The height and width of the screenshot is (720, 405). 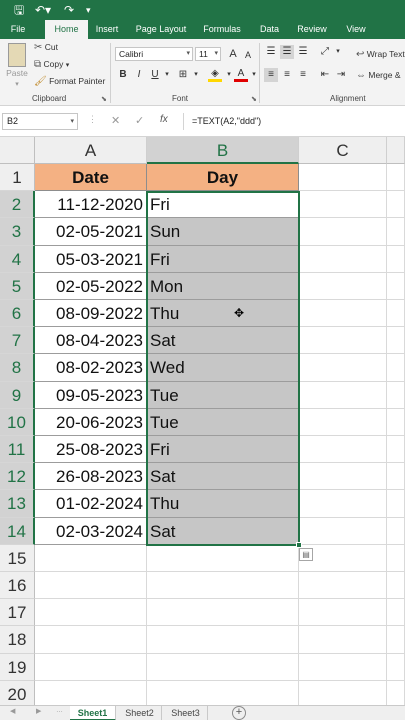 I want to click on row-header-12: 12, so click(x=17, y=477).